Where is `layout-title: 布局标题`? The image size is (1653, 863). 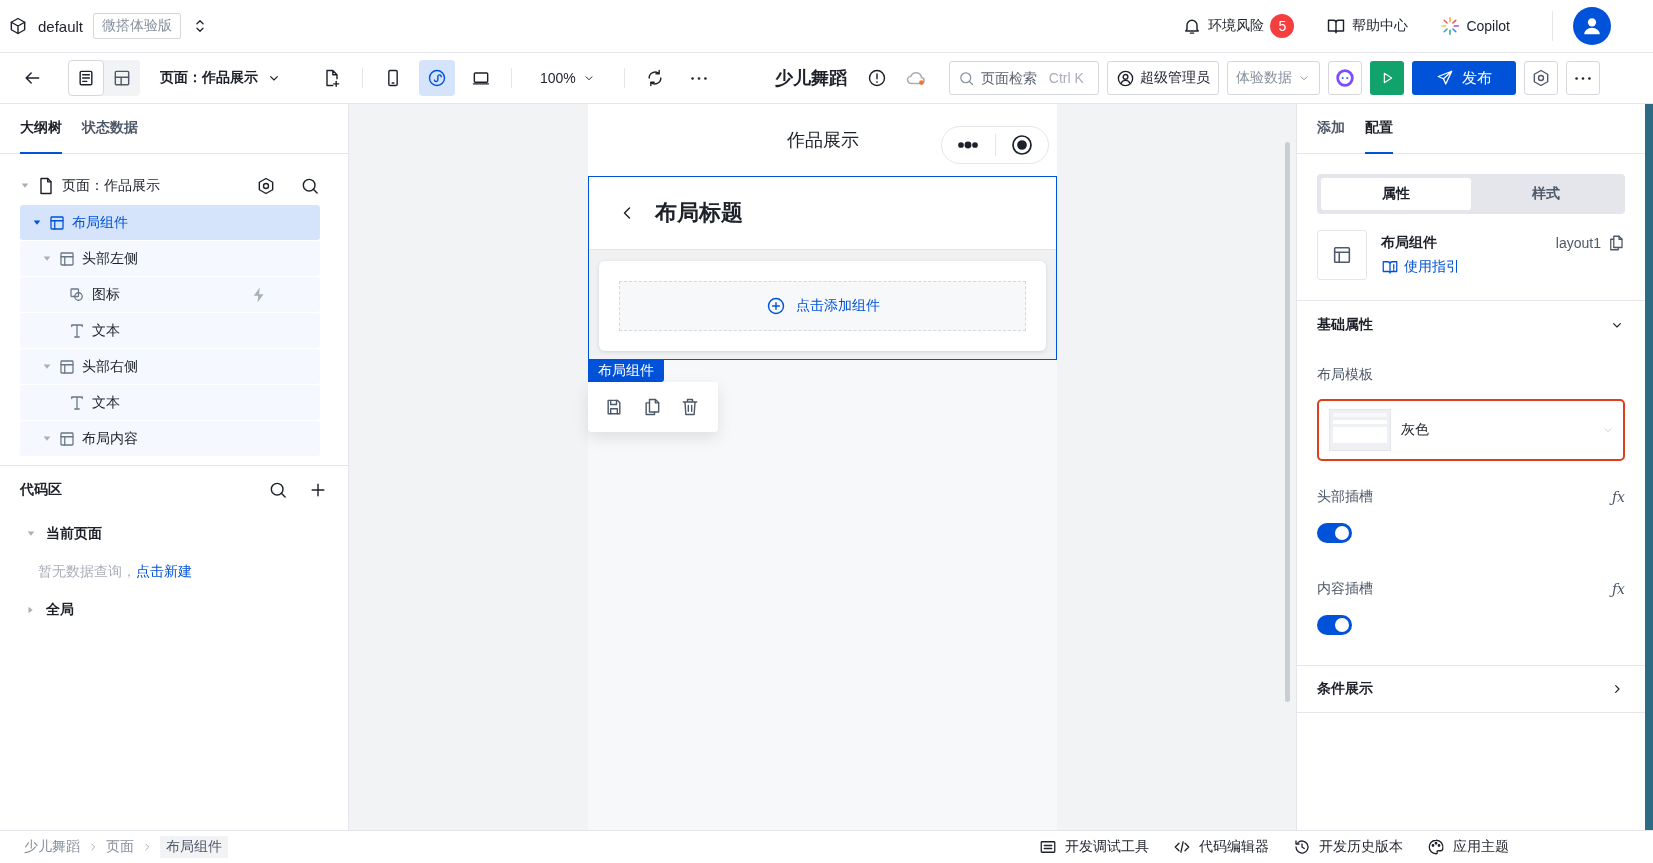 layout-title: 布局标题 is located at coordinates (699, 213).